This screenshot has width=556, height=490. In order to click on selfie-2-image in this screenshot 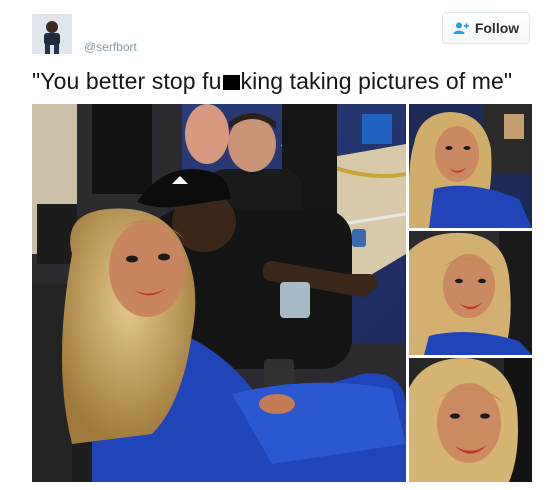, I will do `click(470, 293)`.